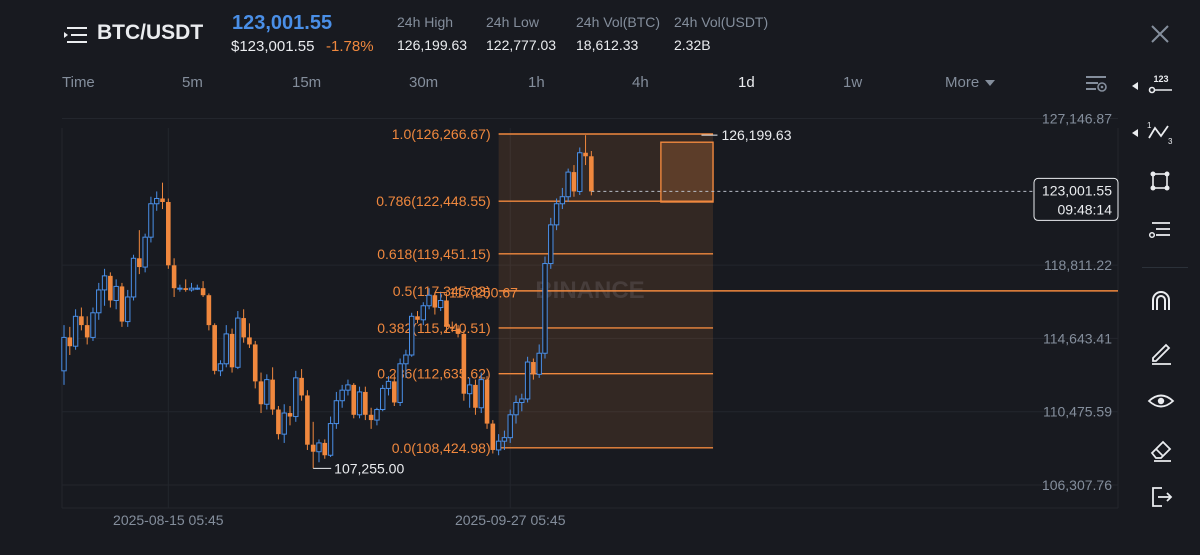  What do you see at coordinates (521, 45) in the screenshot?
I see `stat-value: 122,777.03` at bounding box center [521, 45].